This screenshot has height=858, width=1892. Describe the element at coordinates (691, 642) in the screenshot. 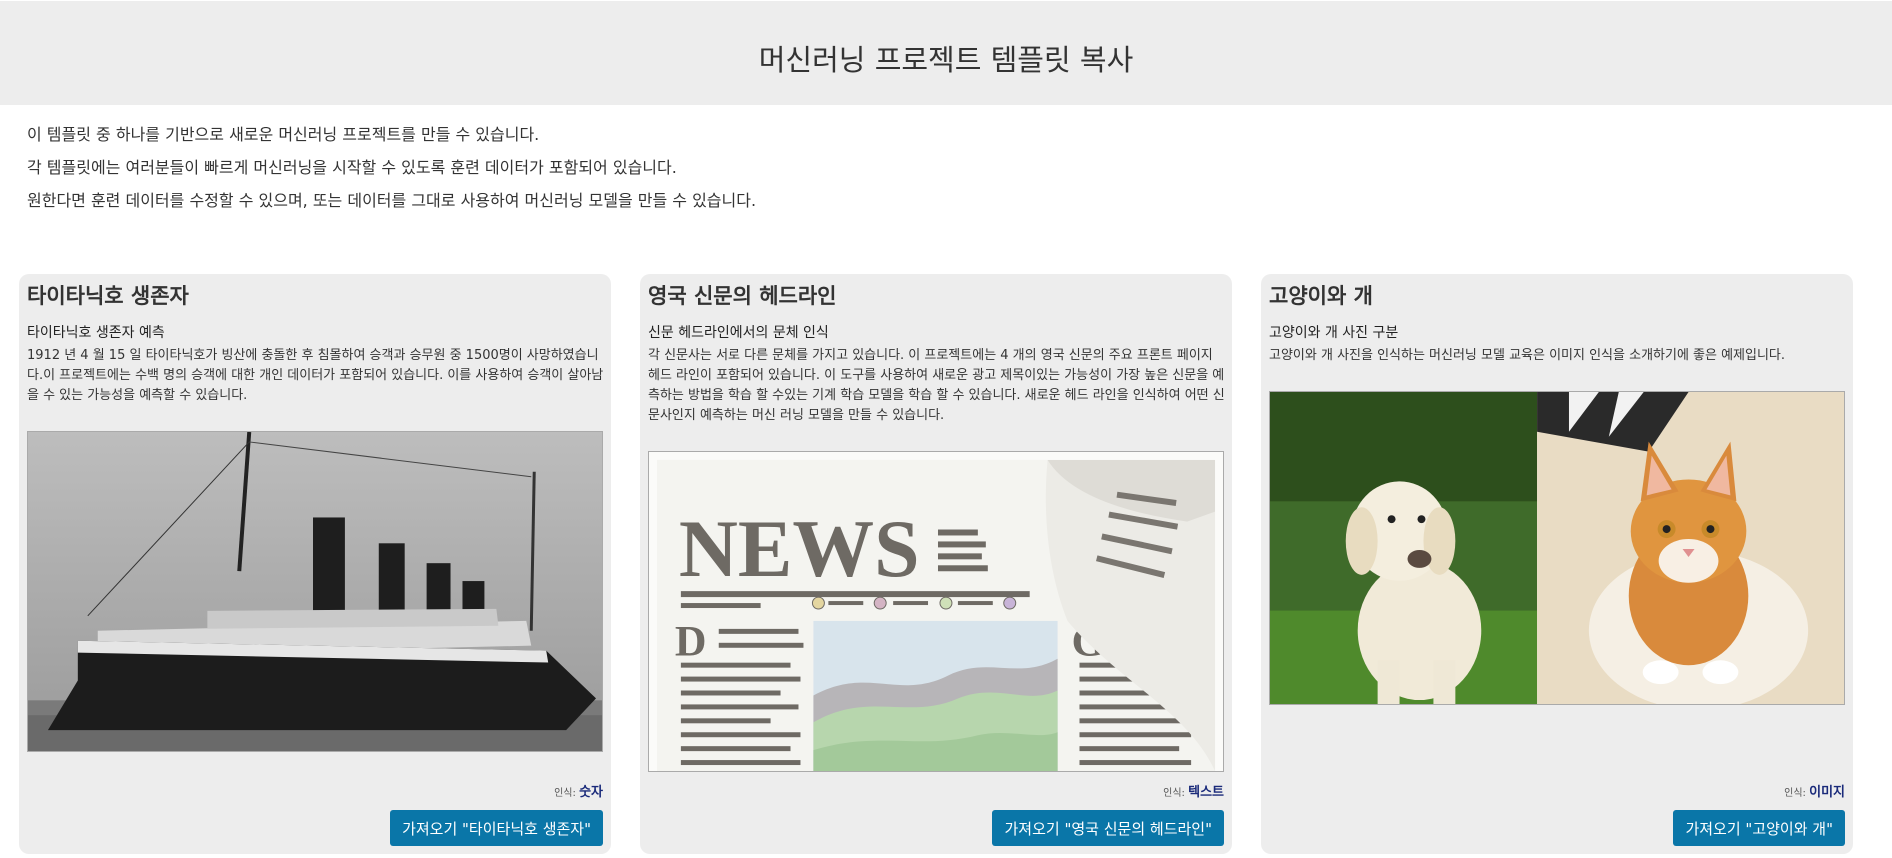

I see `news-letter-d: D` at that location.